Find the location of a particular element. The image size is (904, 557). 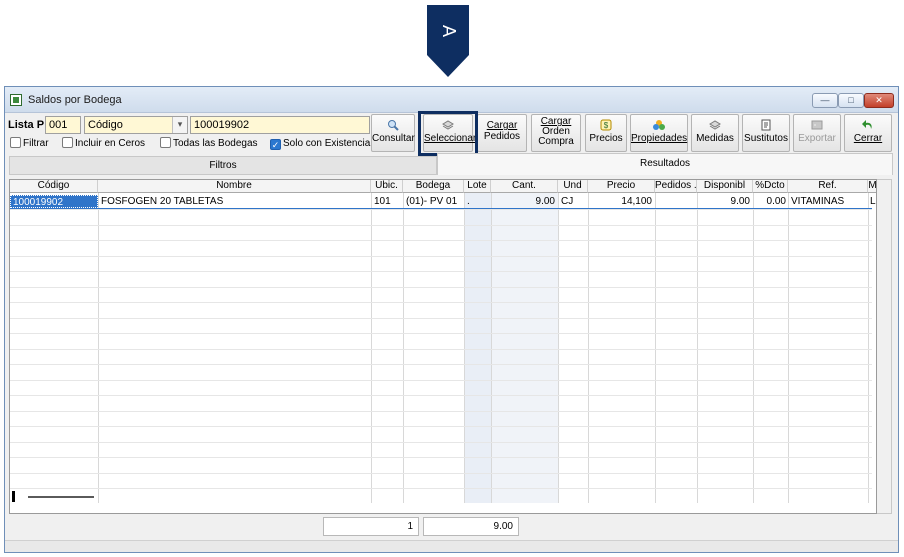

maximize-button: □ is located at coordinates (851, 100).